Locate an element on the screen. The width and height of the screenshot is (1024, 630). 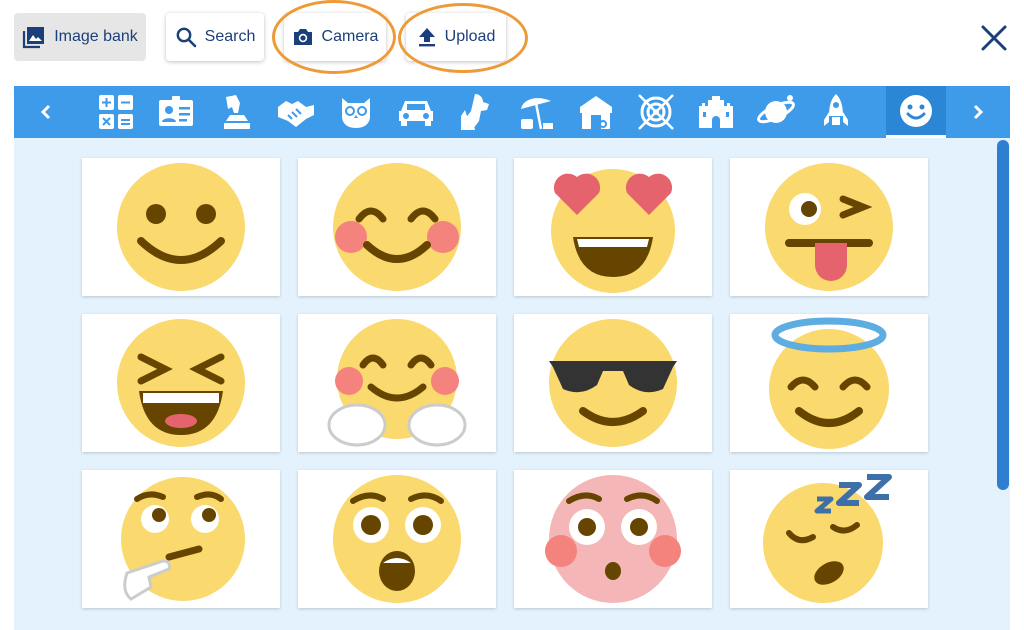
hugging-face-icon is located at coordinates (397, 383).